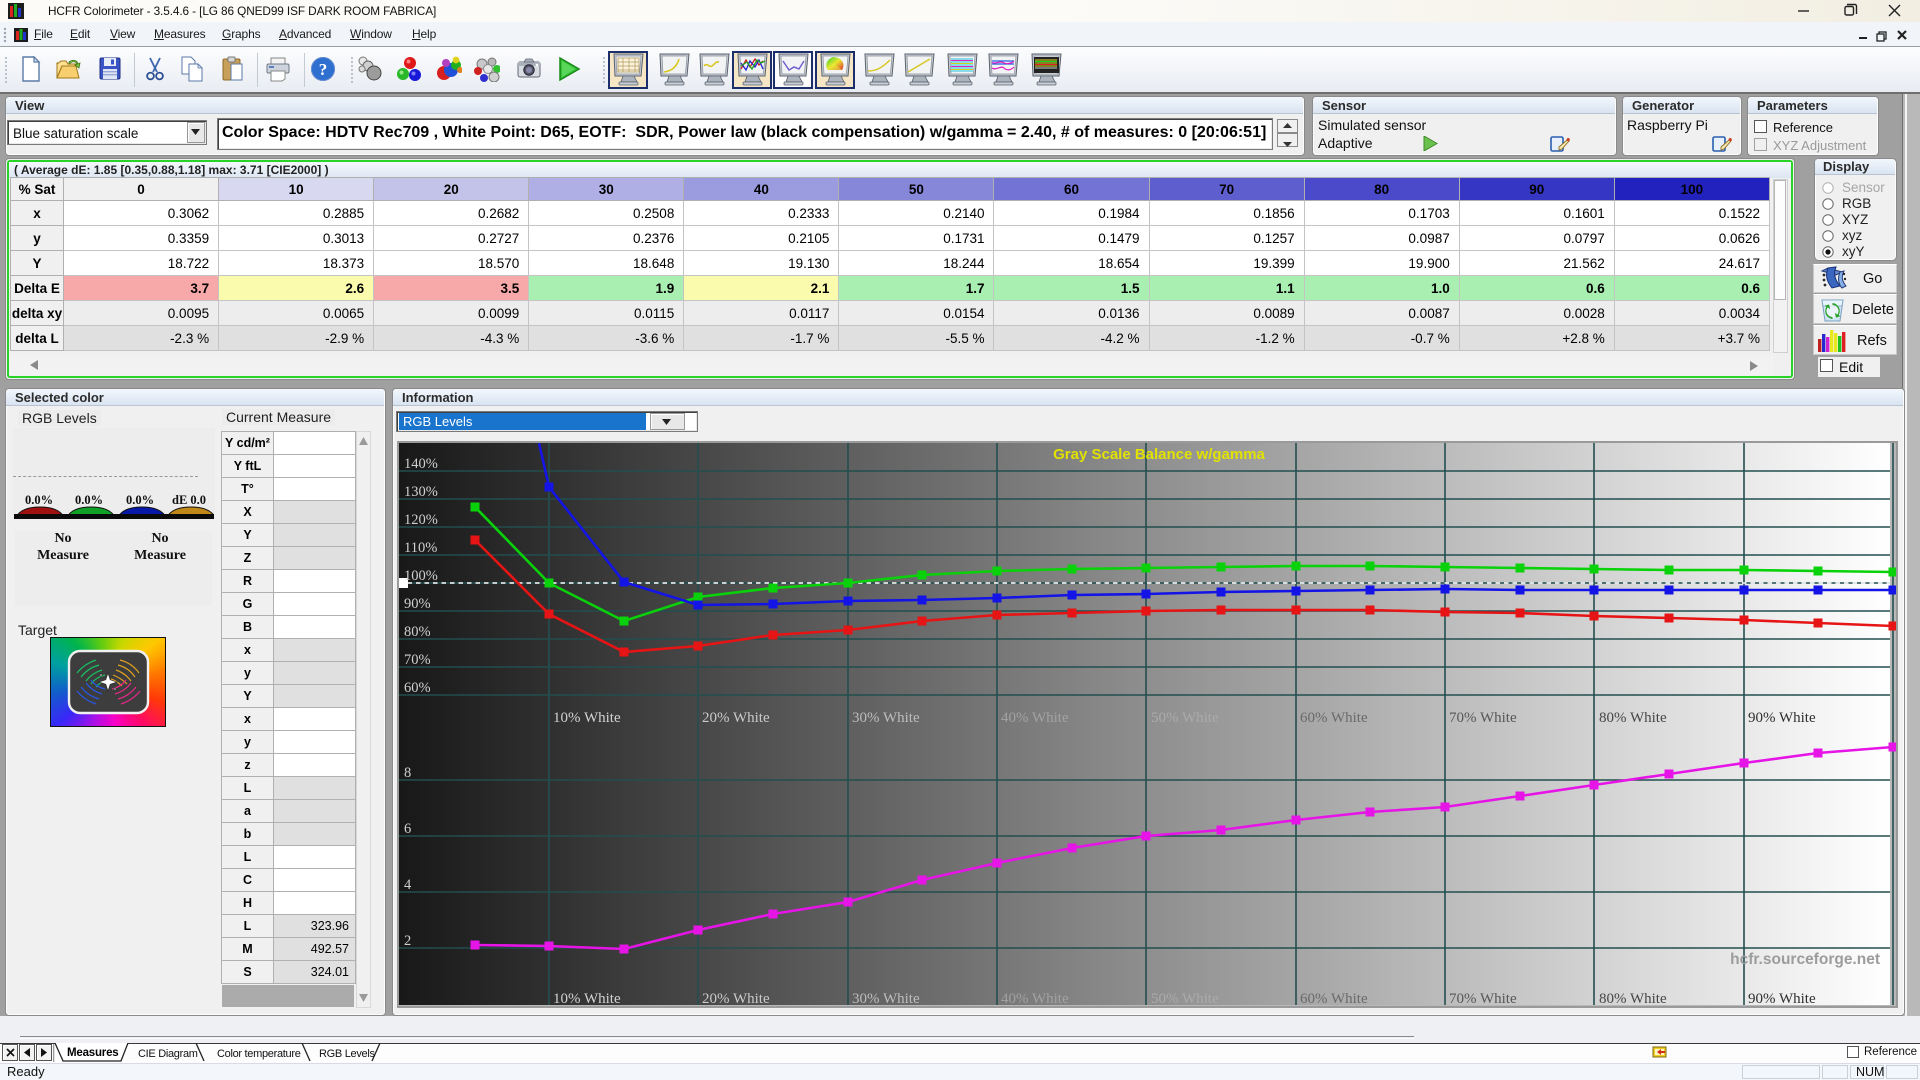  Describe the element at coordinates (417, 688) in the screenshot. I see `svg-text: 60%` at that location.